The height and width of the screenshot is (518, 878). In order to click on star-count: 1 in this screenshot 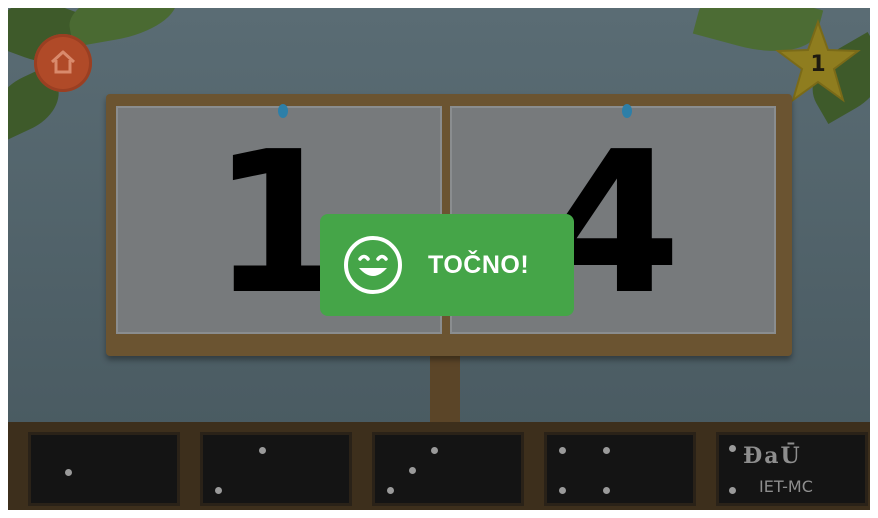, I will do `click(818, 64)`.